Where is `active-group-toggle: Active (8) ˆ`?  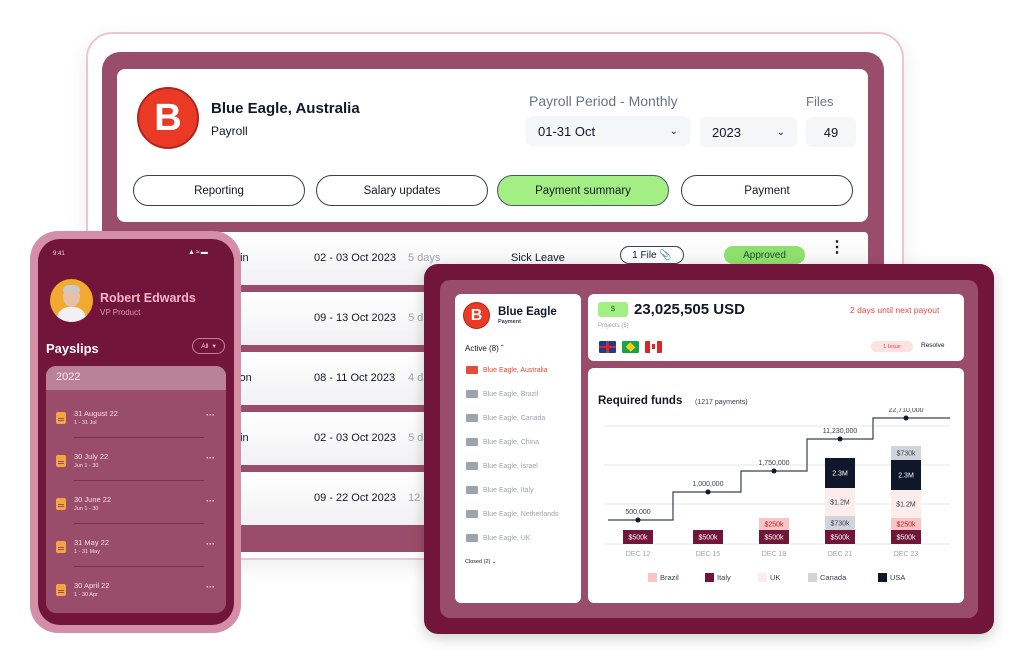
active-group-toggle: Active (8) ˆ is located at coordinates (484, 348).